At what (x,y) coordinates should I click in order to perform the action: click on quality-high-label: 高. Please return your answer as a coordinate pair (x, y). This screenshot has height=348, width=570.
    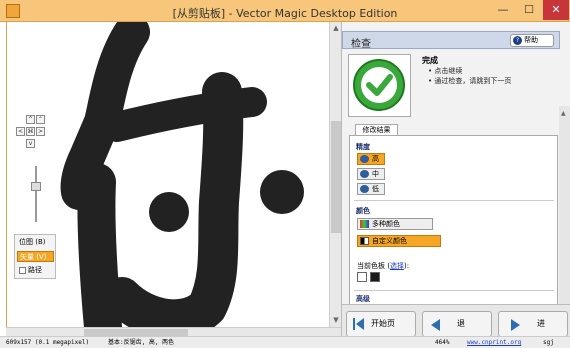
    Looking at the image, I should click on (375, 159).